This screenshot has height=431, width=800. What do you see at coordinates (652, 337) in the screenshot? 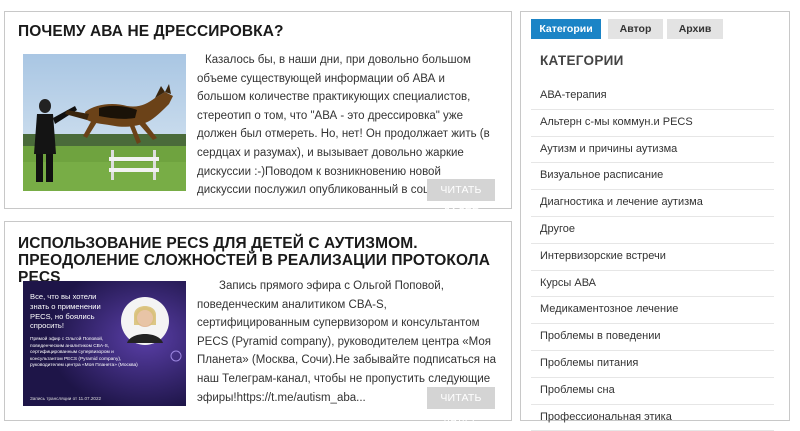
I see `category-item: Проблемы в поведении` at bounding box center [652, 337].